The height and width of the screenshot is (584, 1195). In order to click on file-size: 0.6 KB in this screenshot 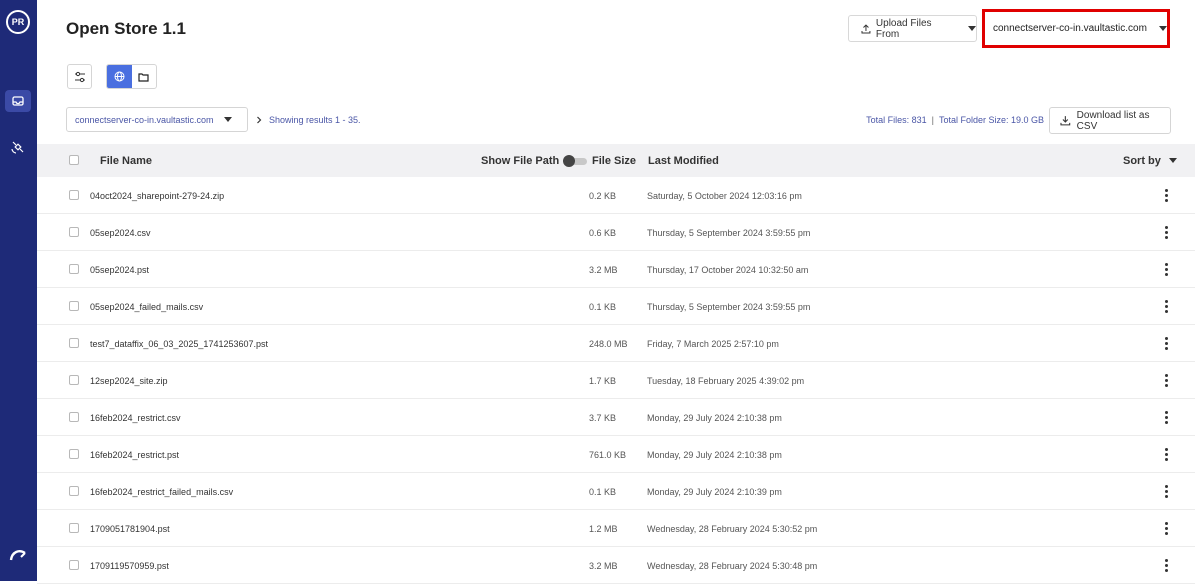, I will do `click(603, 232)`.